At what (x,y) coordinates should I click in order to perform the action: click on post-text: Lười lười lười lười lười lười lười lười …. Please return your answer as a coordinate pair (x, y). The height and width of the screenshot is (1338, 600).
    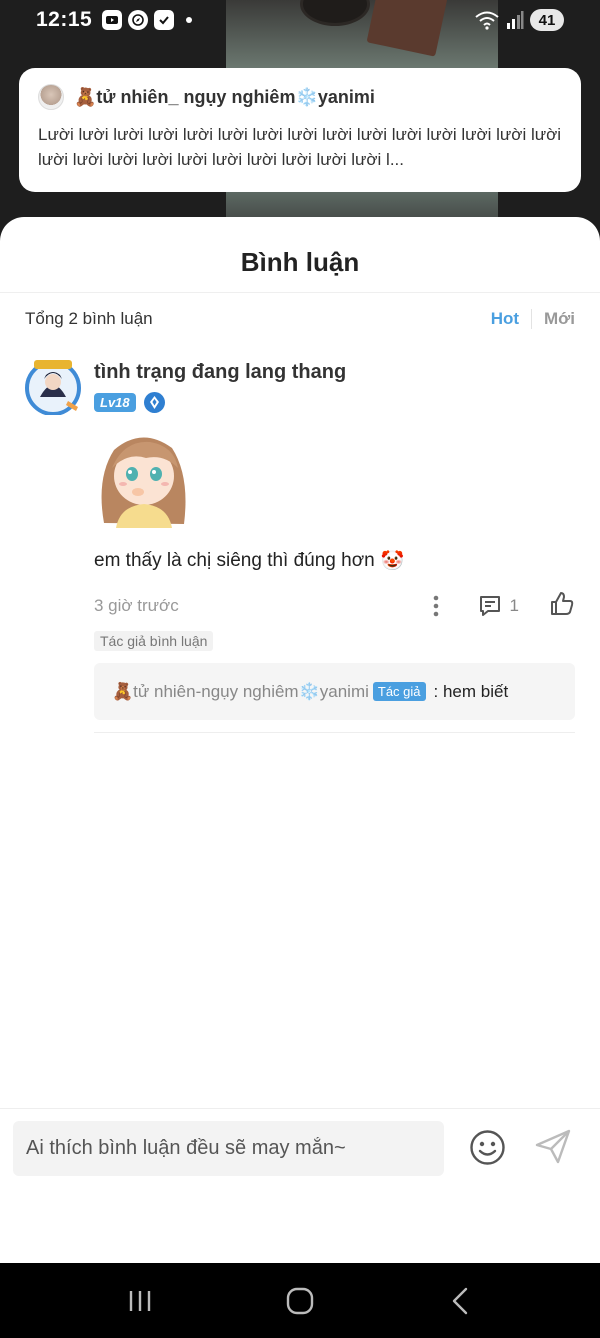
    Looking at the image, I should click on (300, 147).